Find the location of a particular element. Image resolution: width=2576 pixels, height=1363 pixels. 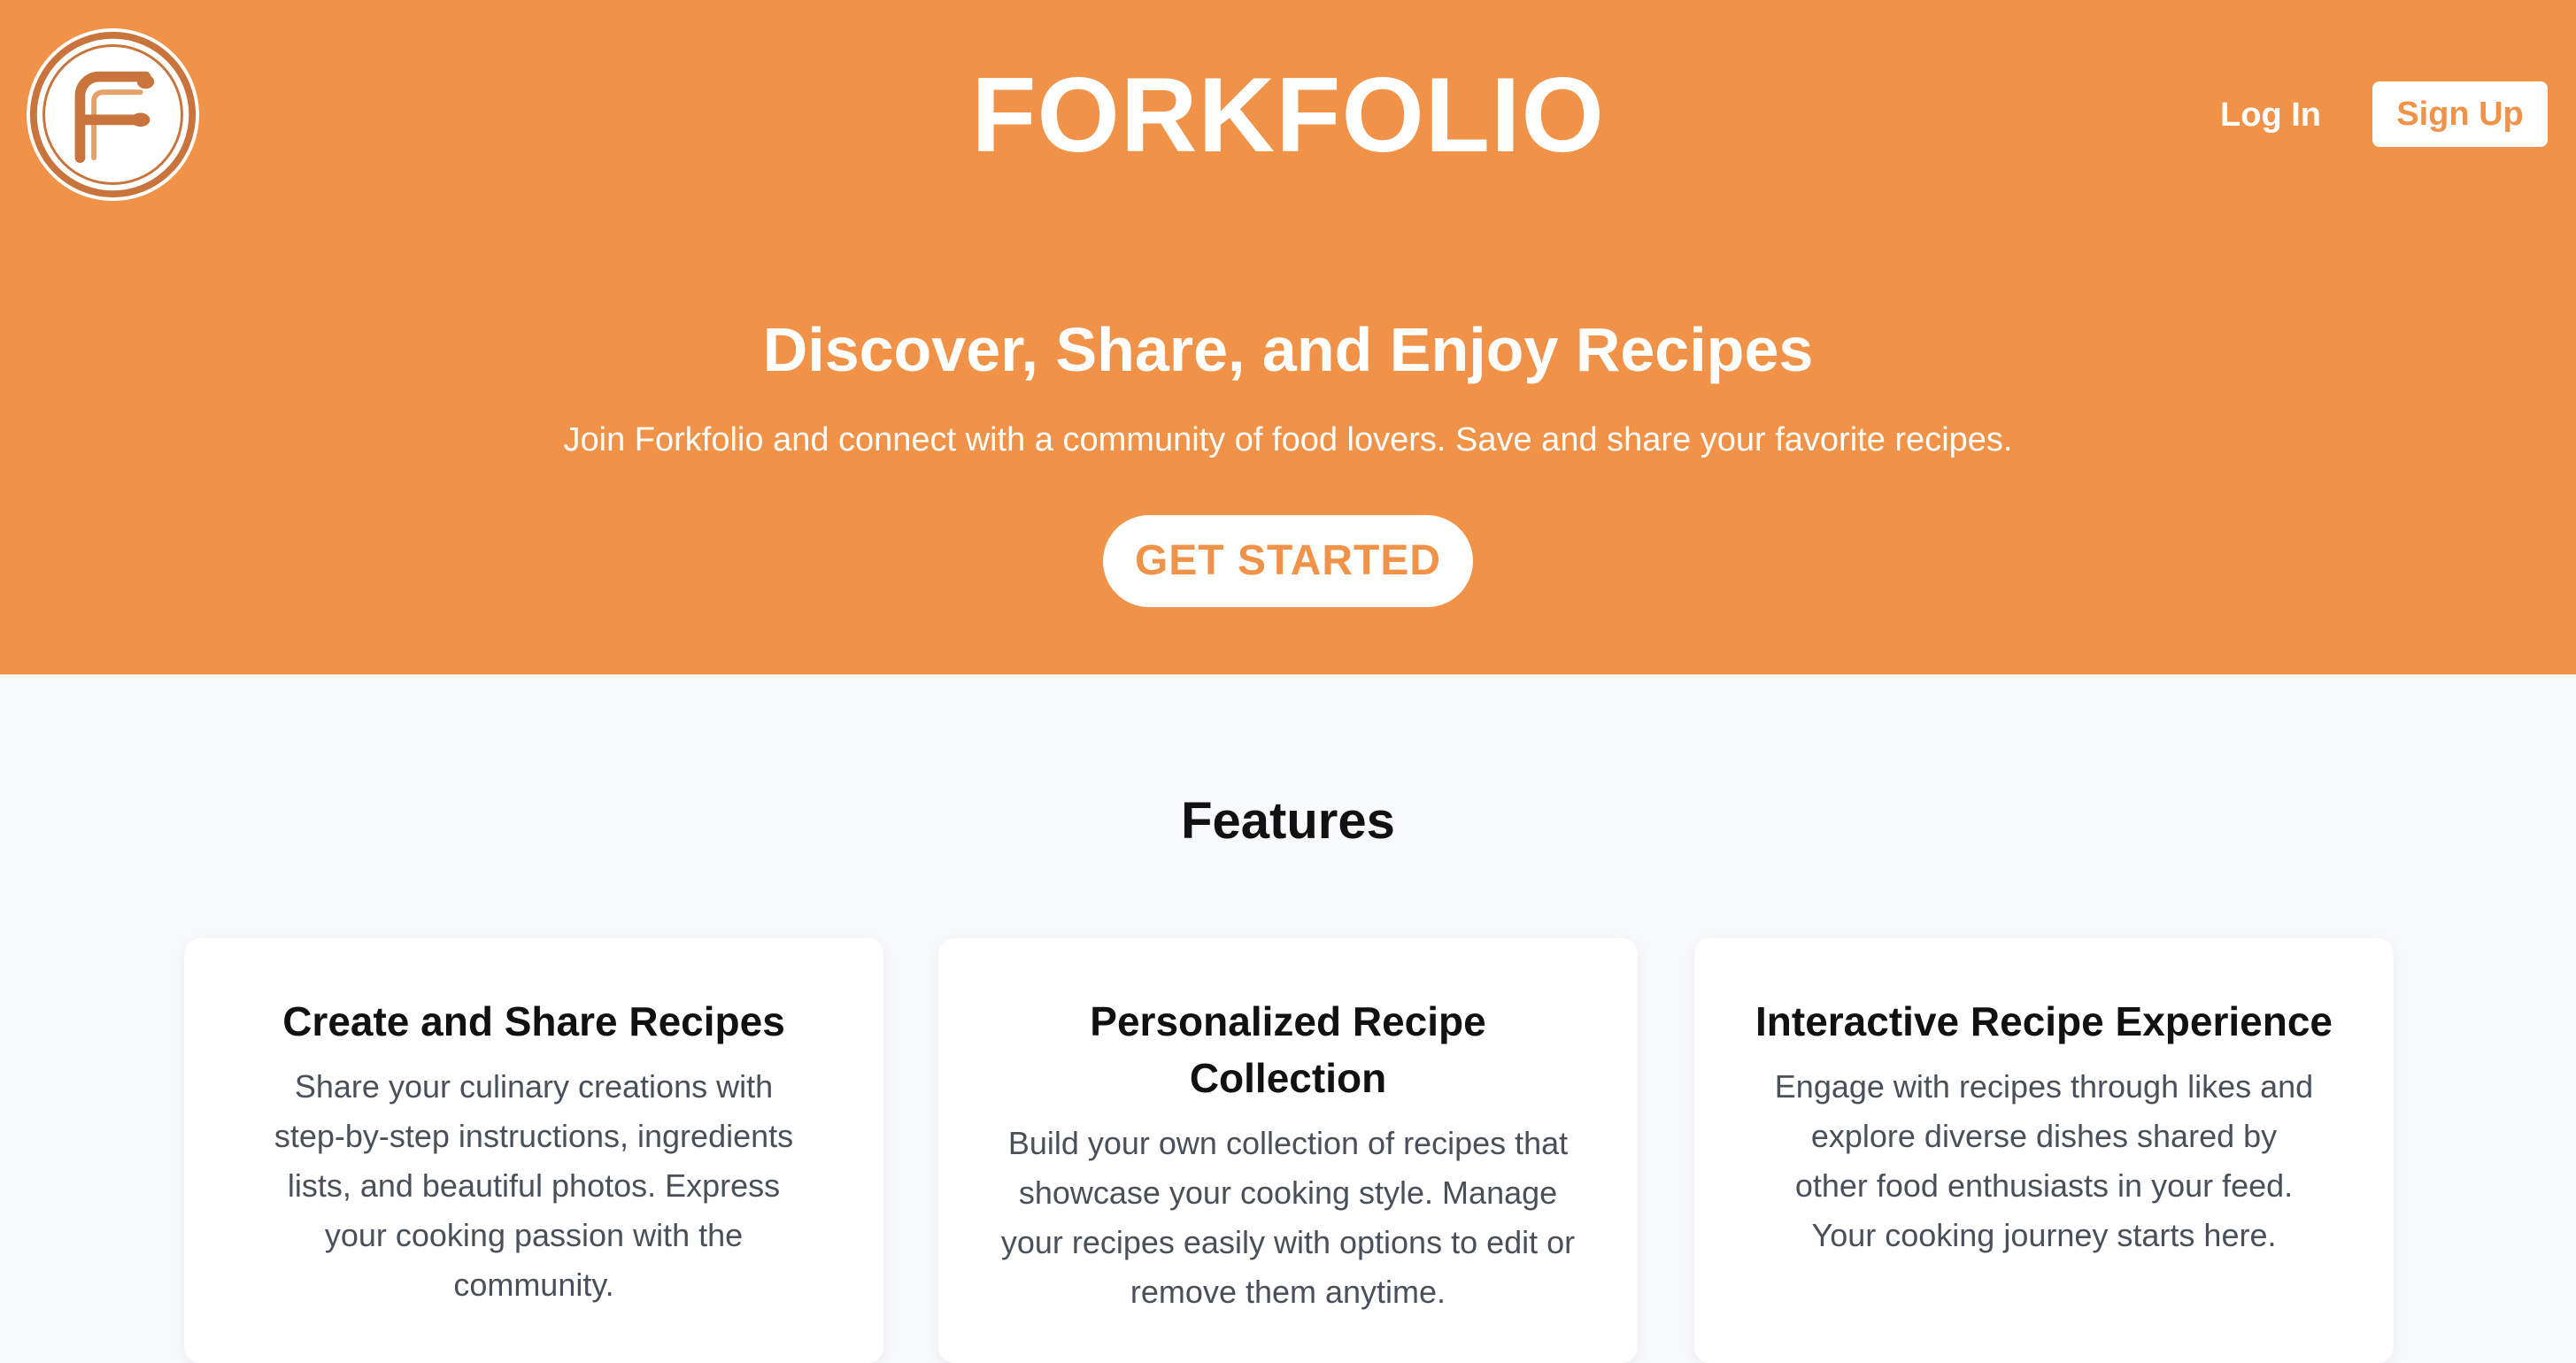

get-started-button: GET STARTED is located at coordinates (1288, 561).